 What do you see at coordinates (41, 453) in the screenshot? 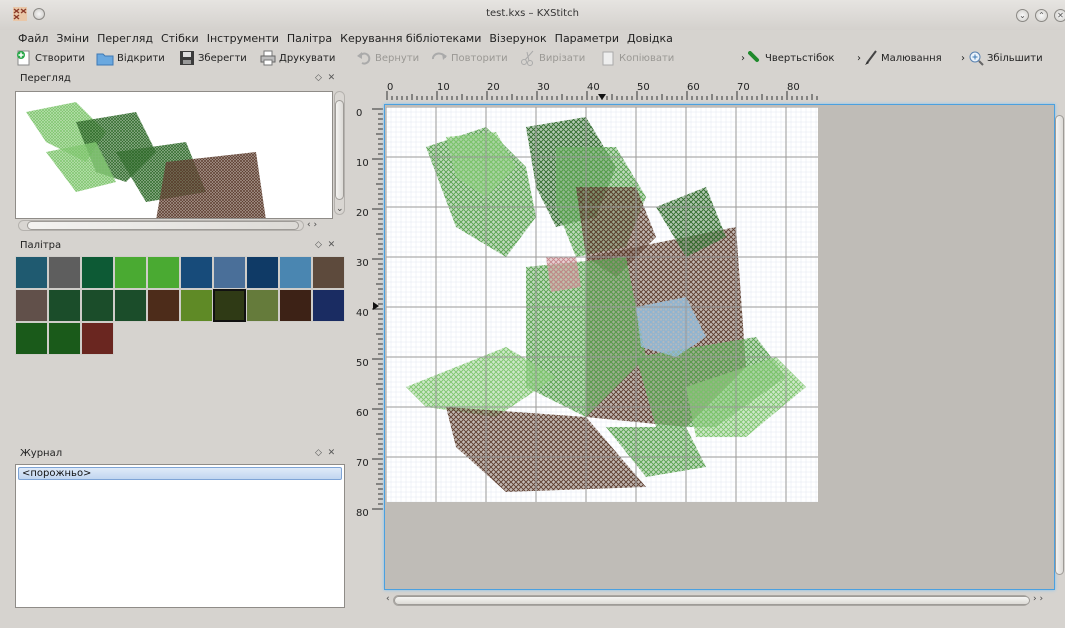
I see `history-dock-title: Журнал` at bounding box center [41, 453].